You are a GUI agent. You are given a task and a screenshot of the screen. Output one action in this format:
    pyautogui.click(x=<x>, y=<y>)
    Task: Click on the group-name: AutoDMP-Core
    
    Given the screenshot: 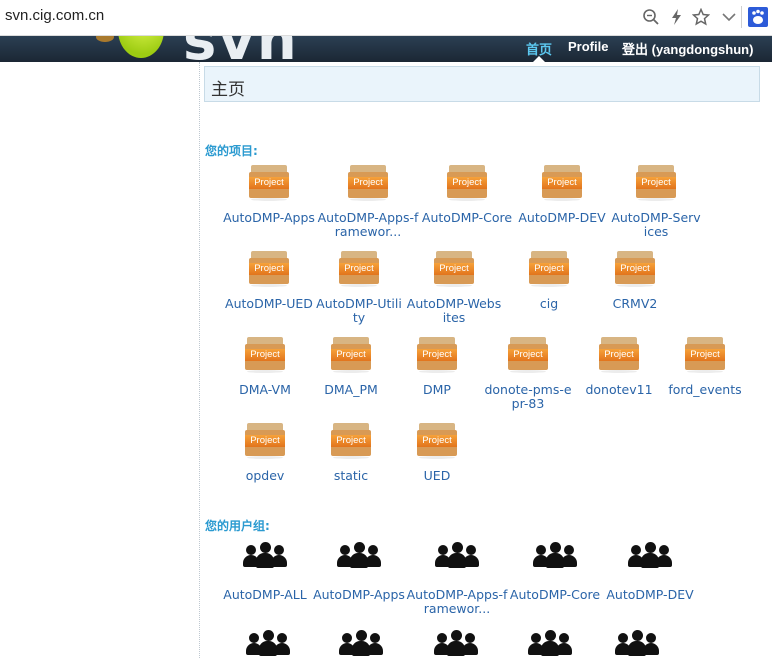 What is the action you would take?
    pyautogui.click(x=555, y=595)
    